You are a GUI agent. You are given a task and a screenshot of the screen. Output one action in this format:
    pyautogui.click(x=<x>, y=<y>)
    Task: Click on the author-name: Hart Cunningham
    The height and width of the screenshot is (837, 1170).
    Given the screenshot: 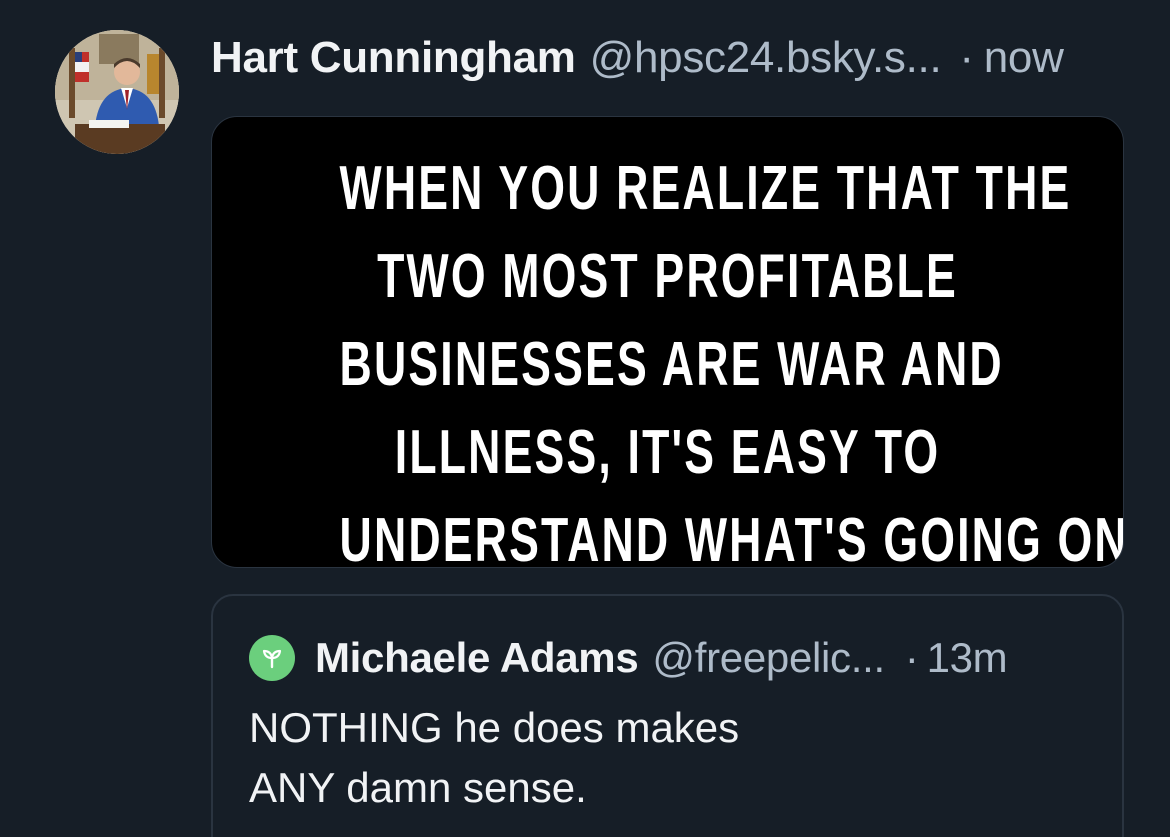 What is the action you would take?
    pyautogui.click(x=393, y=58)
    